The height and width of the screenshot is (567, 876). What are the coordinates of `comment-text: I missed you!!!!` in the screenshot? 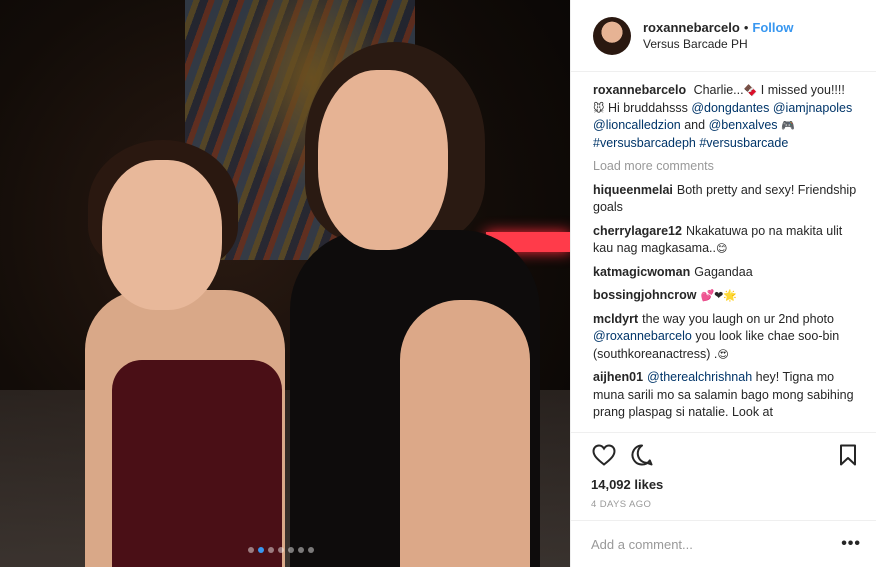 It's located at (801, 90).